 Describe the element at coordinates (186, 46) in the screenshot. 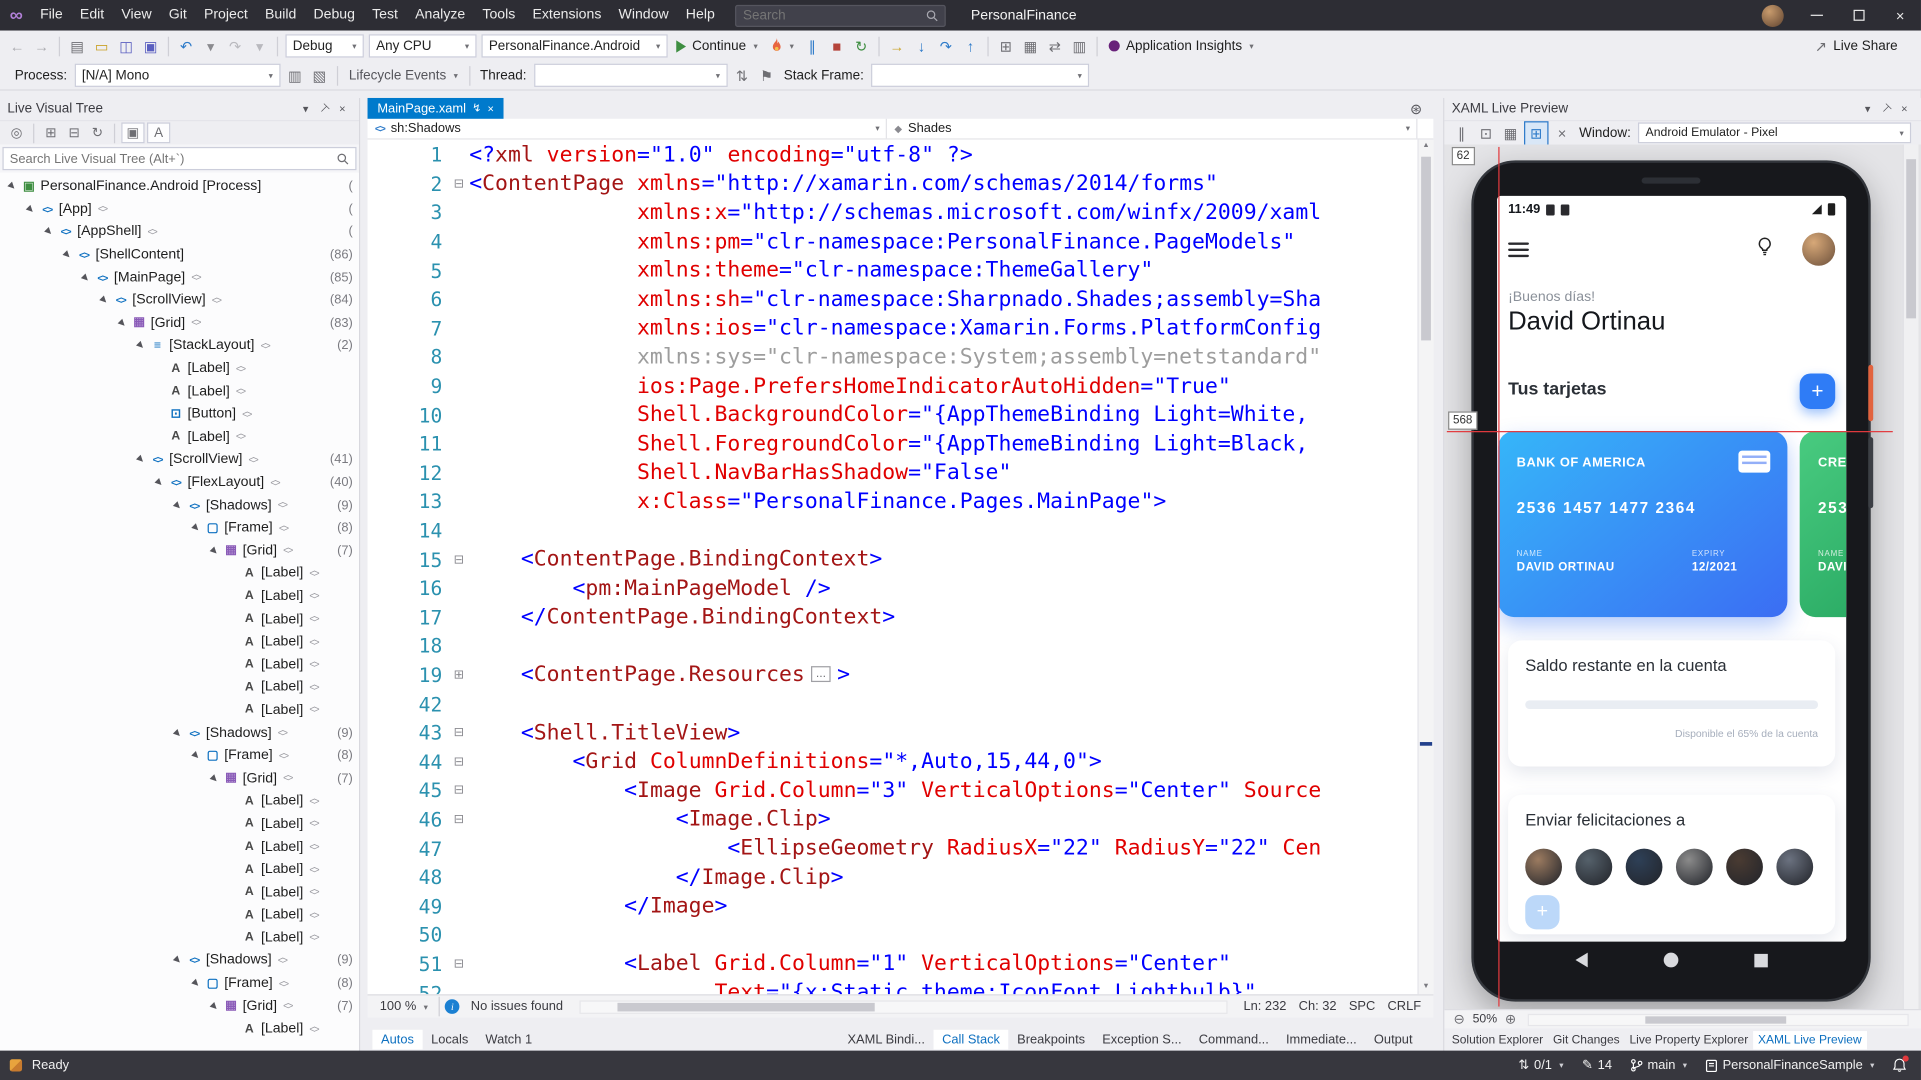

I see `undo-icon: ↶` at that location.